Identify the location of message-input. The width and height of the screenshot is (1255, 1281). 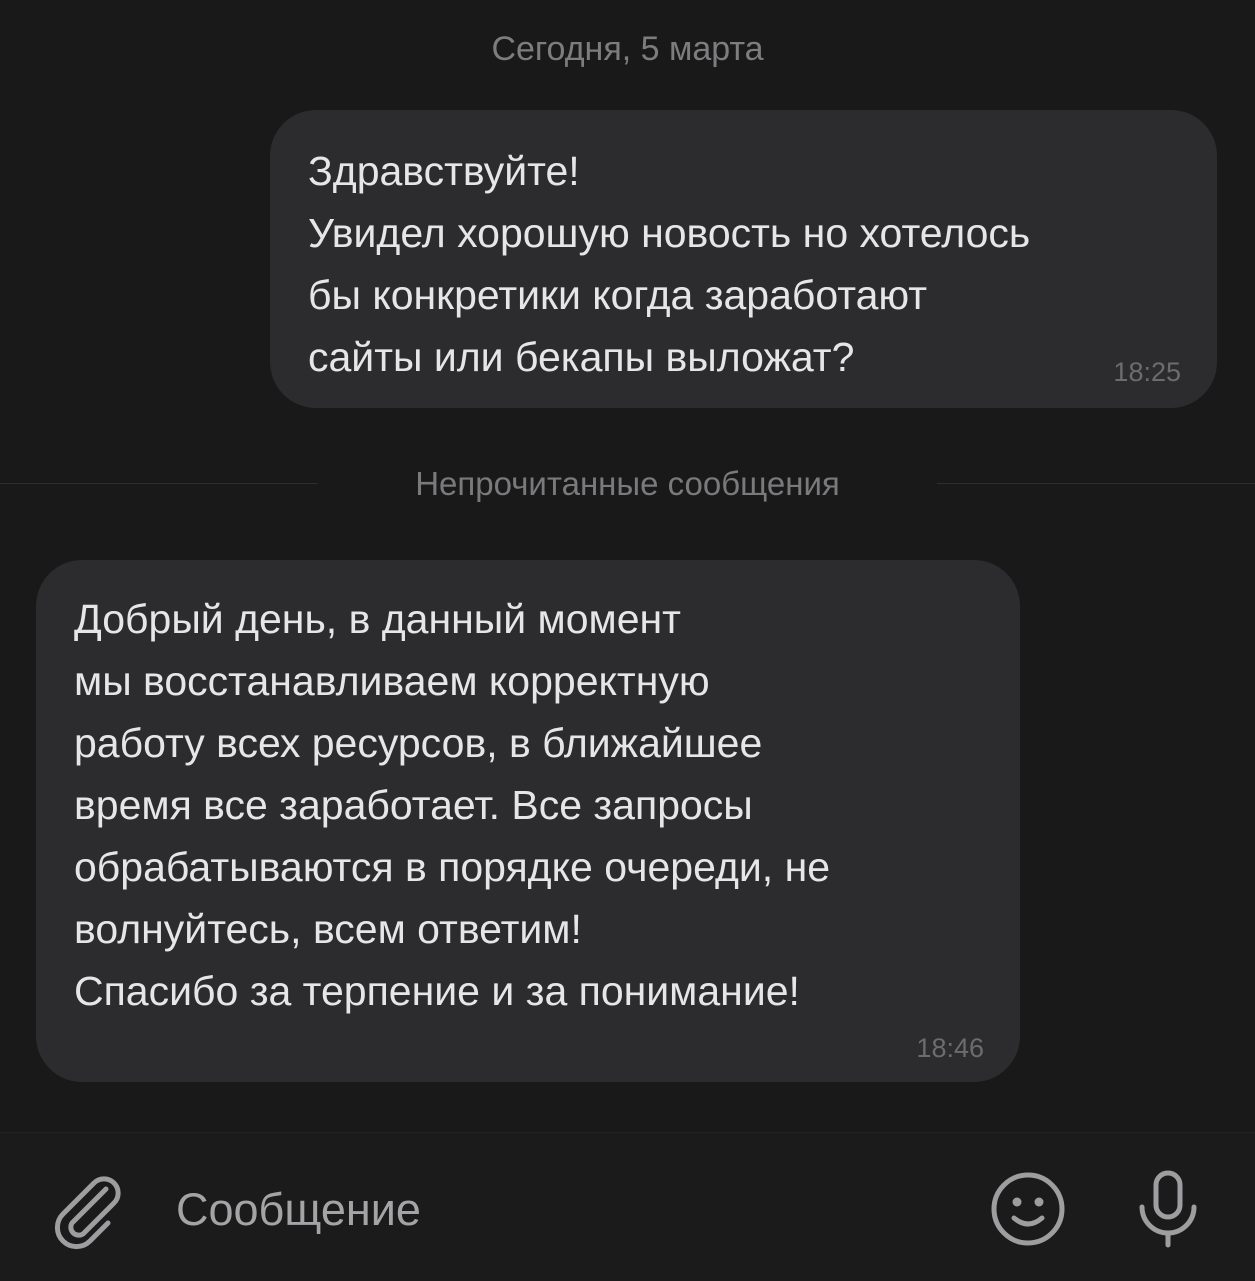
(556, 1210).